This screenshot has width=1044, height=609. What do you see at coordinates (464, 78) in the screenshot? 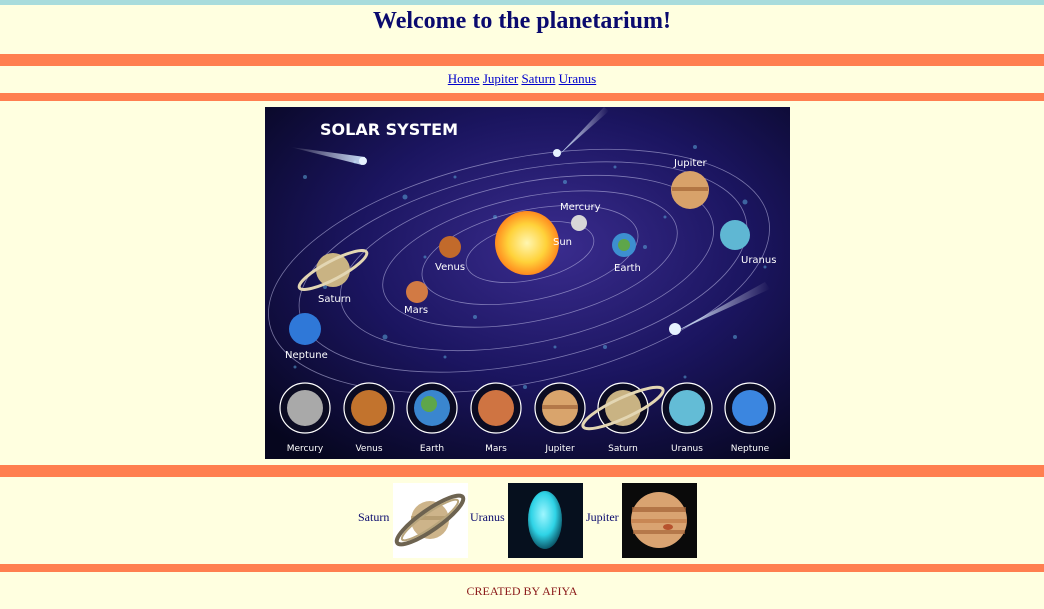
I see `nav-link-home: Home` at bounding box center [464, 78].